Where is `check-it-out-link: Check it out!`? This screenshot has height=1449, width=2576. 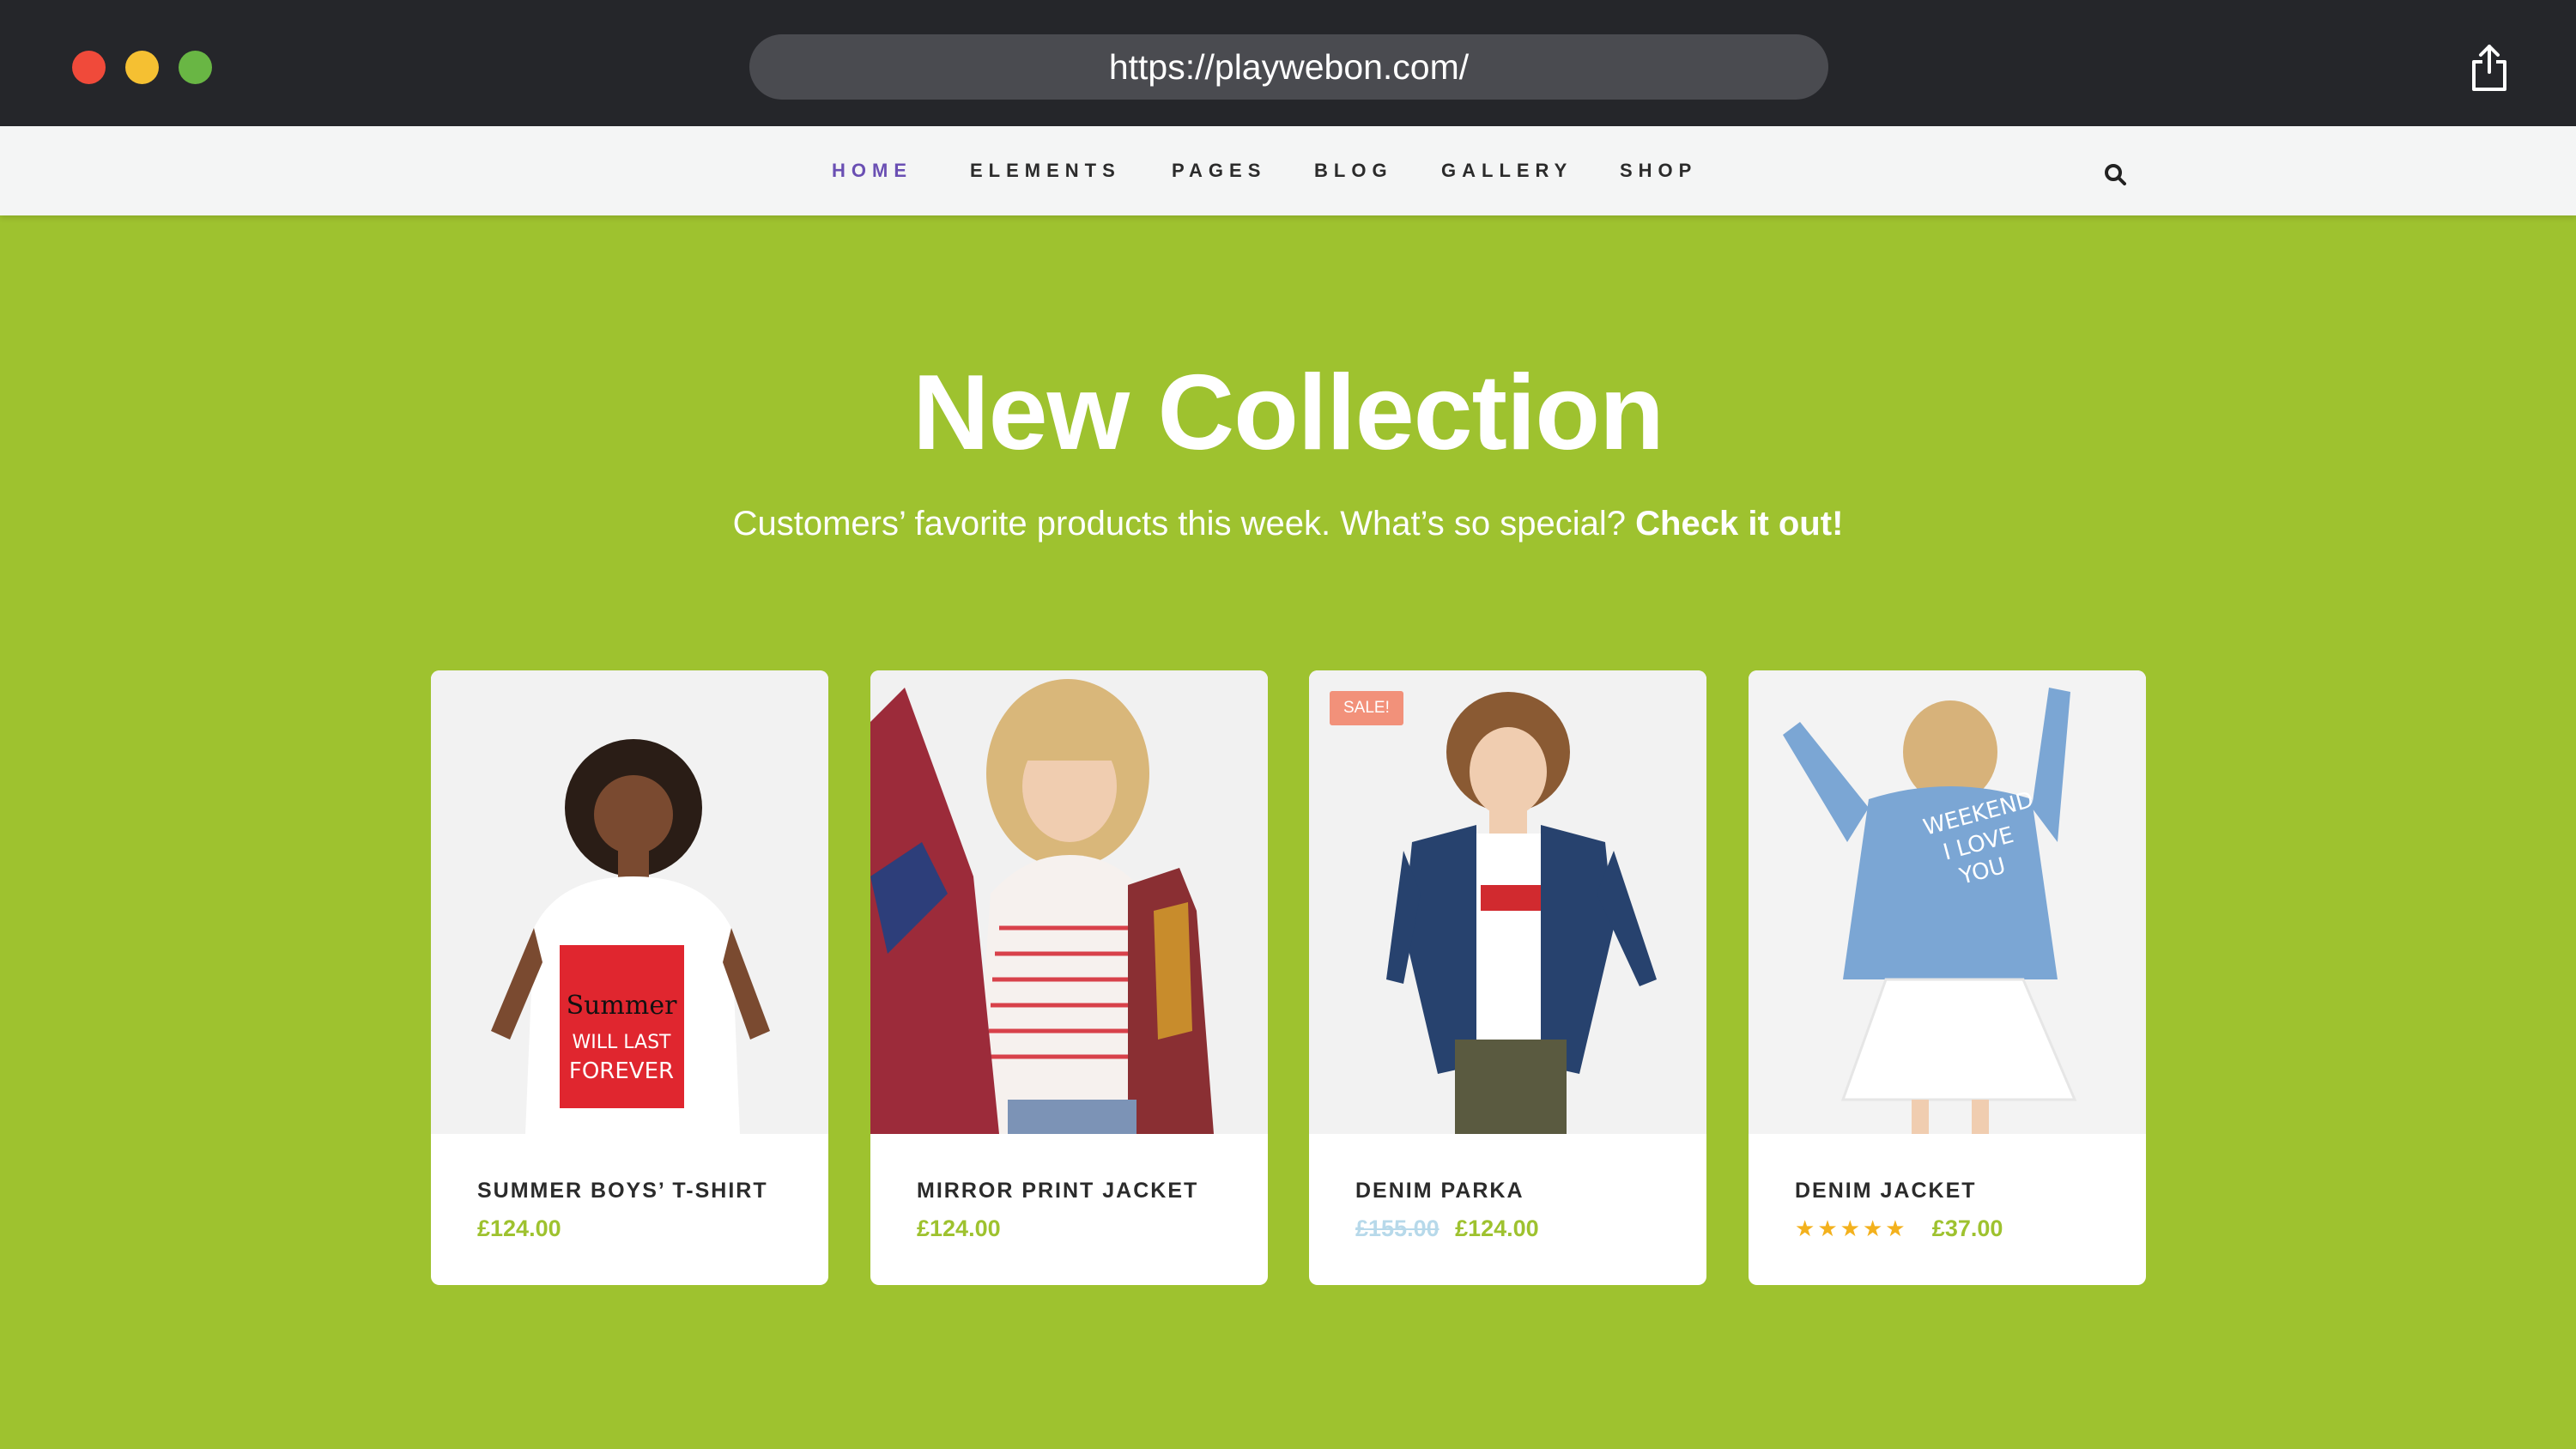 check-it-out-link: Check it out! is located at coordinates (1739, 524).